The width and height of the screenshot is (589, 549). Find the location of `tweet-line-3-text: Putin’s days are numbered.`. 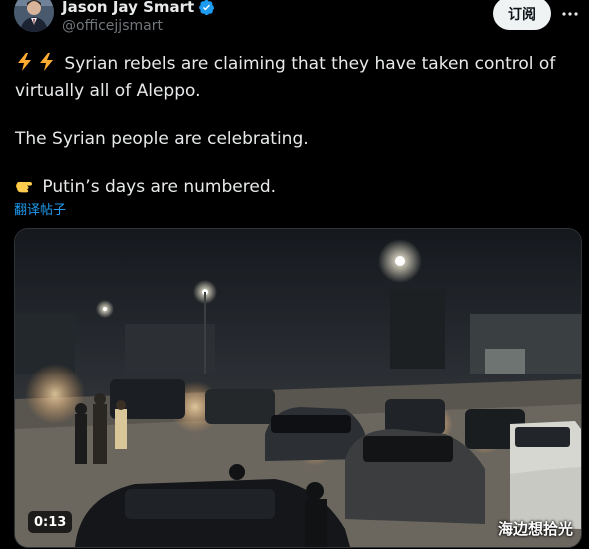

tweet-line-3-text: Putin’s days are numbered. is located at coordinates (159, 187).